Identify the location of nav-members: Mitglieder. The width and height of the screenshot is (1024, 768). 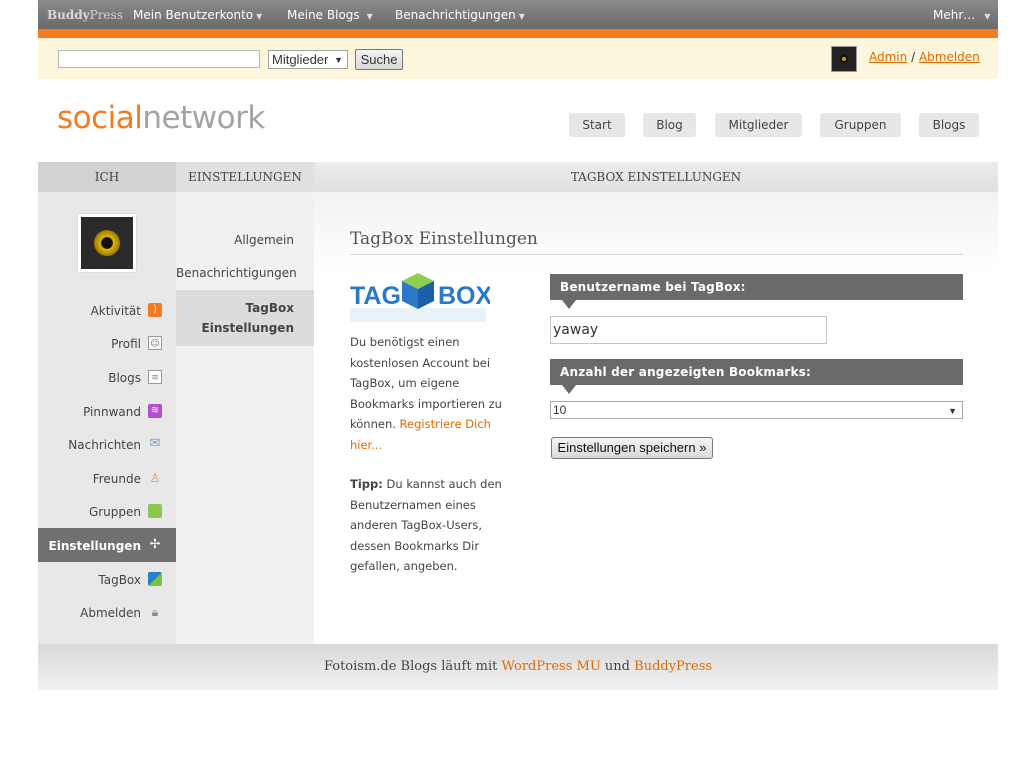
(758, 125).